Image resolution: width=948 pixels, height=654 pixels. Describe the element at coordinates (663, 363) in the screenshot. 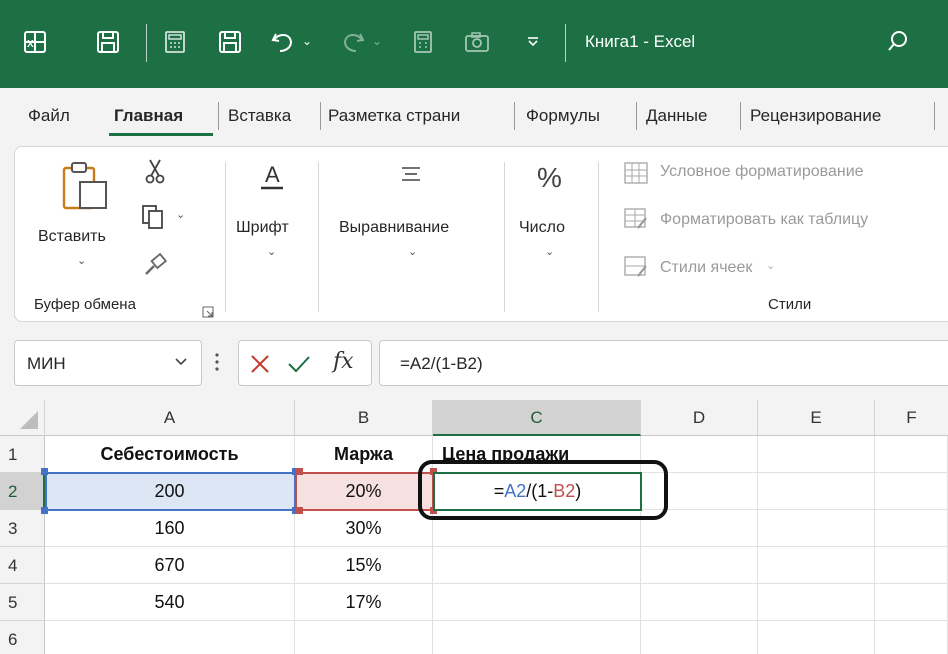

I see `formula-input: =A2/(1-B2)` at that location.